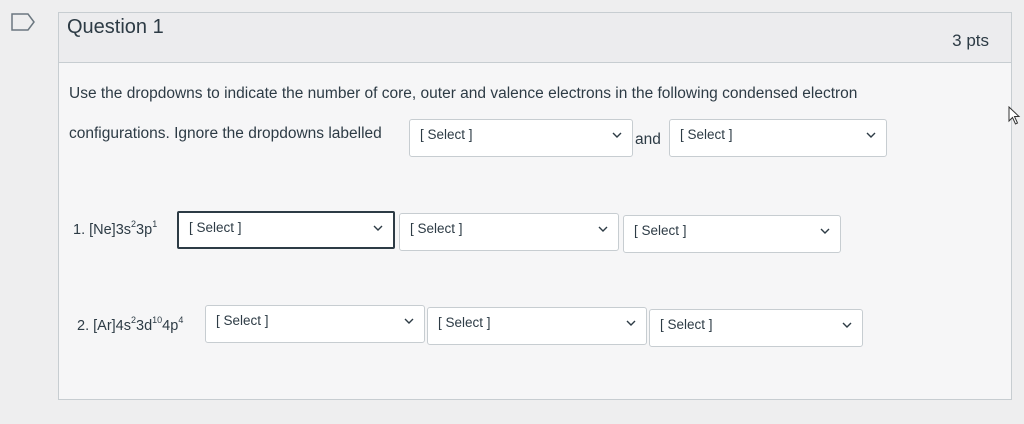 The height and width of the screenshot is (424, 1024). Describe the element at coordinates (521, 138) in the screenshot. I see `ignore-select-1: [ Select ]` at that location.